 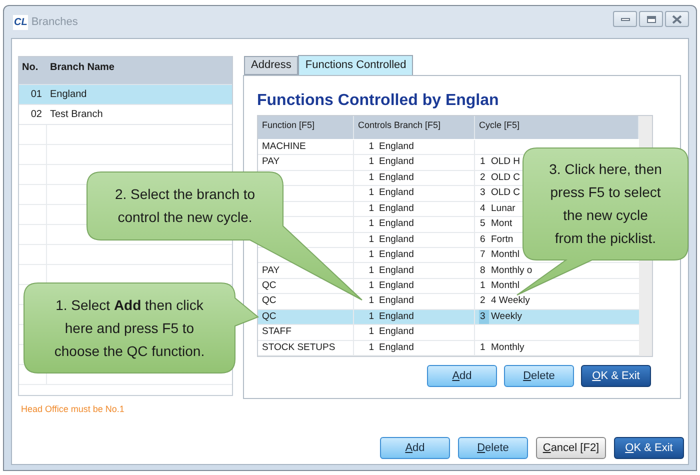 I want to click on cycle-name: 4 Weekly, so click(x=510, y=301).